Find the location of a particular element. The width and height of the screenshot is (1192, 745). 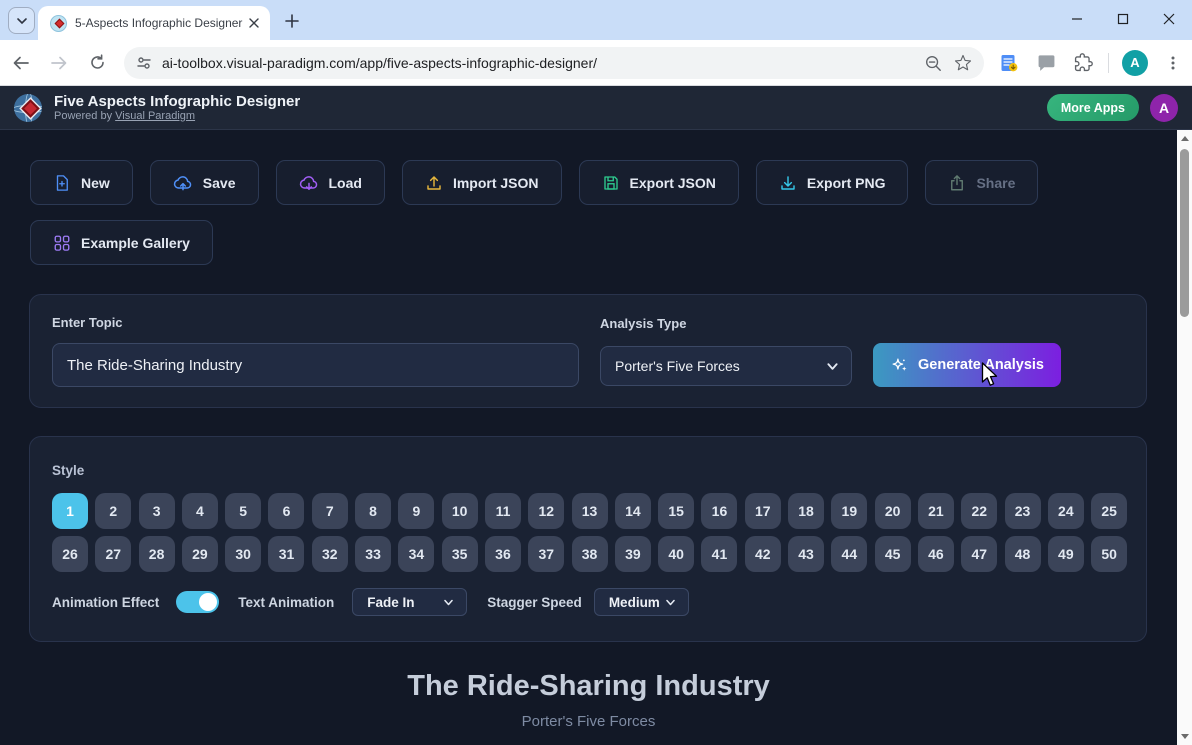

reload-button is located at coordinates (97, 63).